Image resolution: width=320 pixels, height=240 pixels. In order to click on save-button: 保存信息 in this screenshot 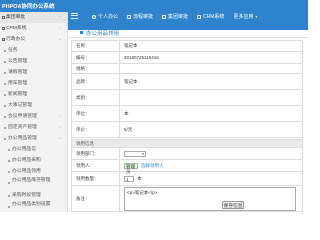, I will do `click(233, 205)`.